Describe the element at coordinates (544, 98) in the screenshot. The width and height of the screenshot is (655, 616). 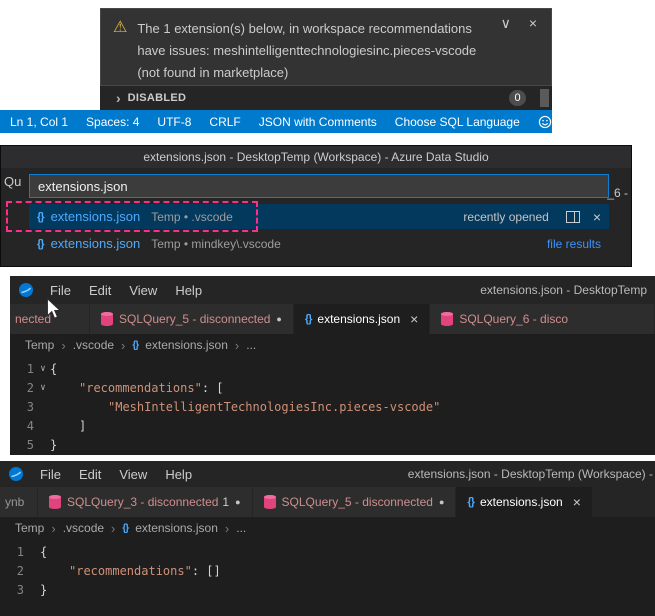
I see `scrollbar` at that location.